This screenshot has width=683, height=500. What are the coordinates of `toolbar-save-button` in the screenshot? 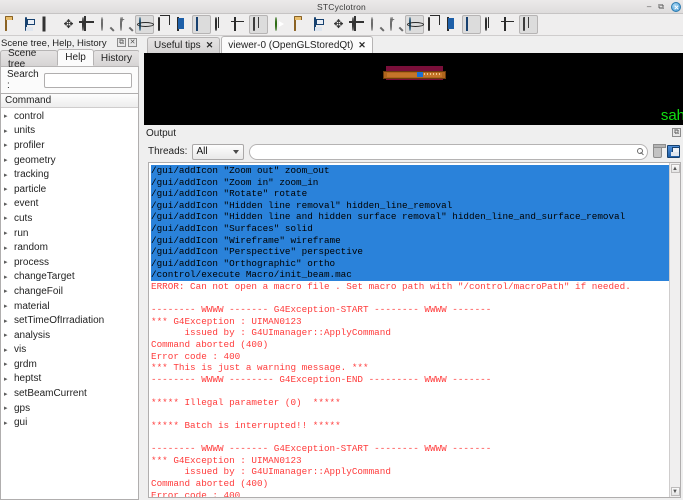 It's located at (30, 24).